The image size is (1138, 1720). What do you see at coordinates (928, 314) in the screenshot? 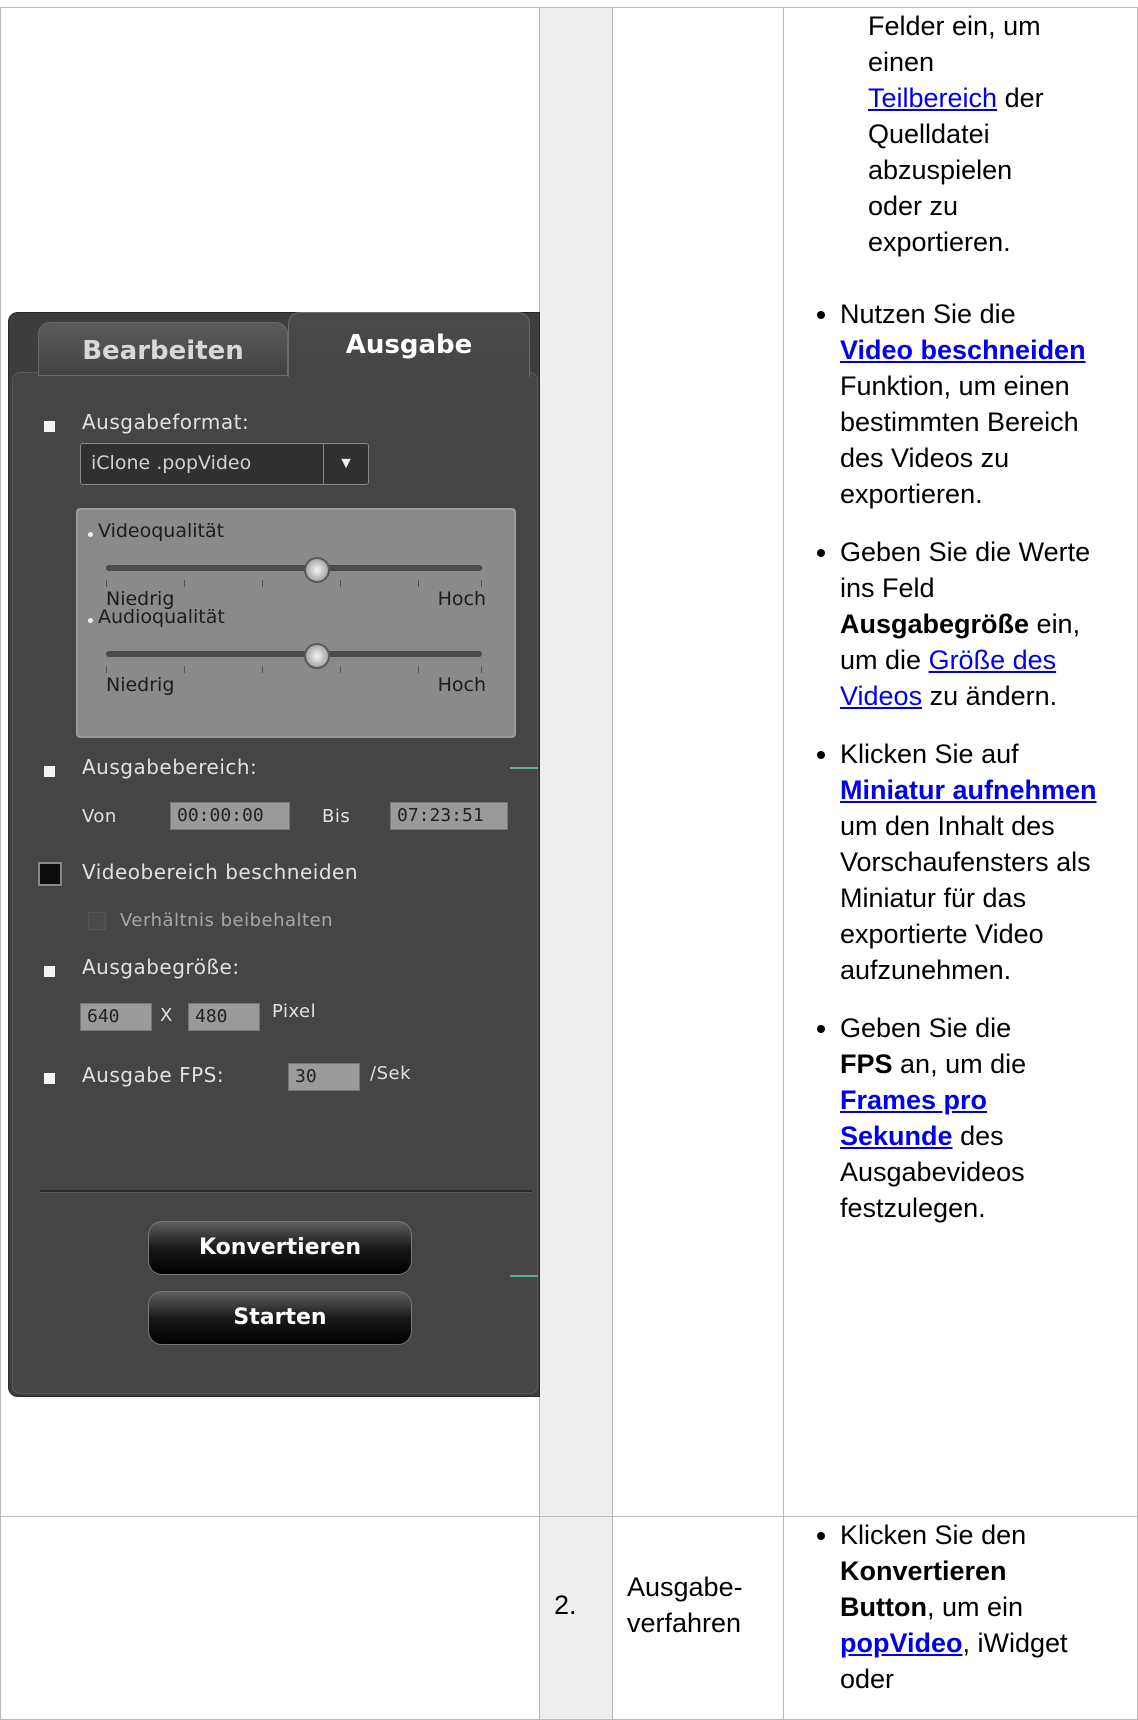
I see `bullet-text: Nutzen Sie die` at bounding box center [928, 314].